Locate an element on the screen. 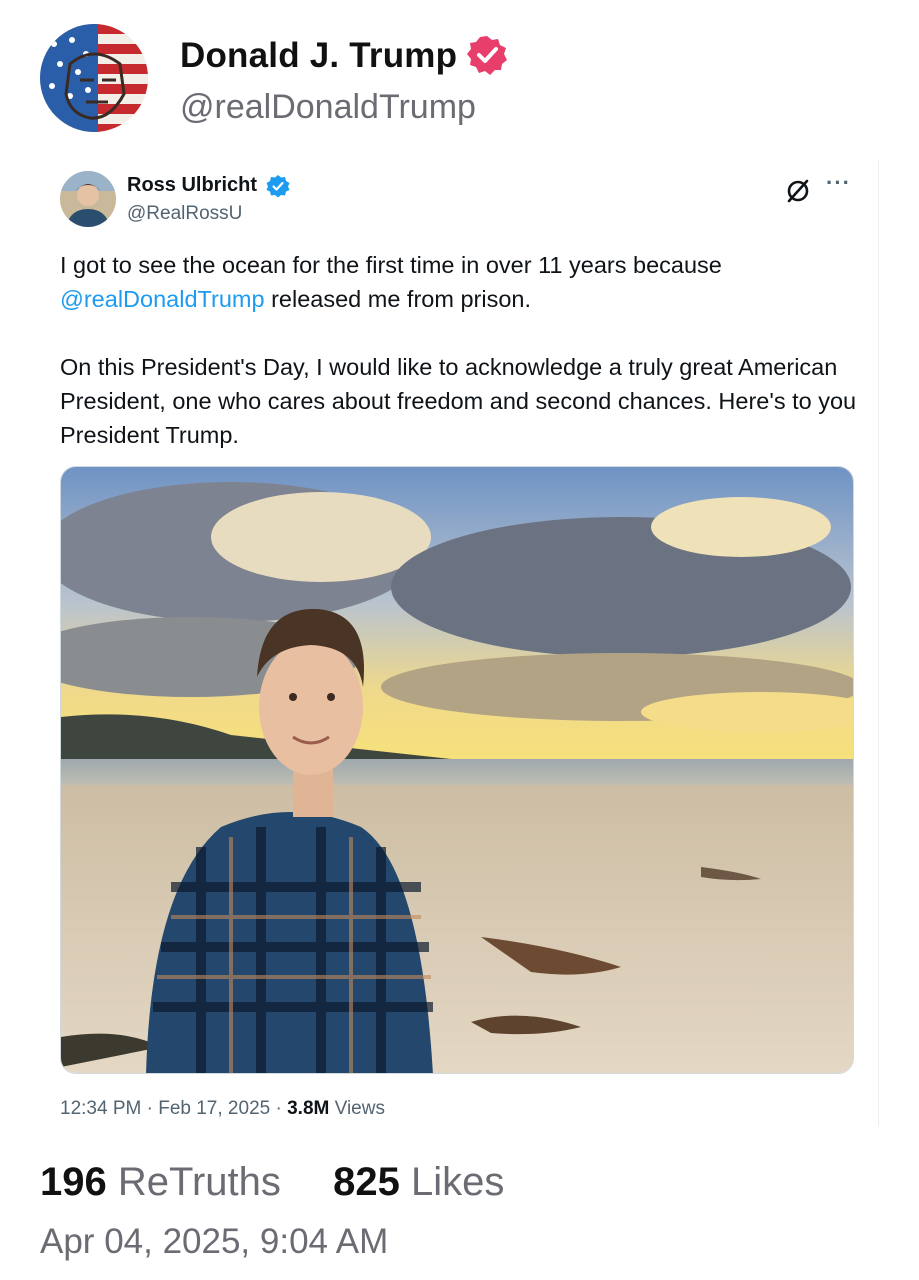 This screenshot has height=1280, width=919. likes-label: Likes is located at coordinates (457, 1182).